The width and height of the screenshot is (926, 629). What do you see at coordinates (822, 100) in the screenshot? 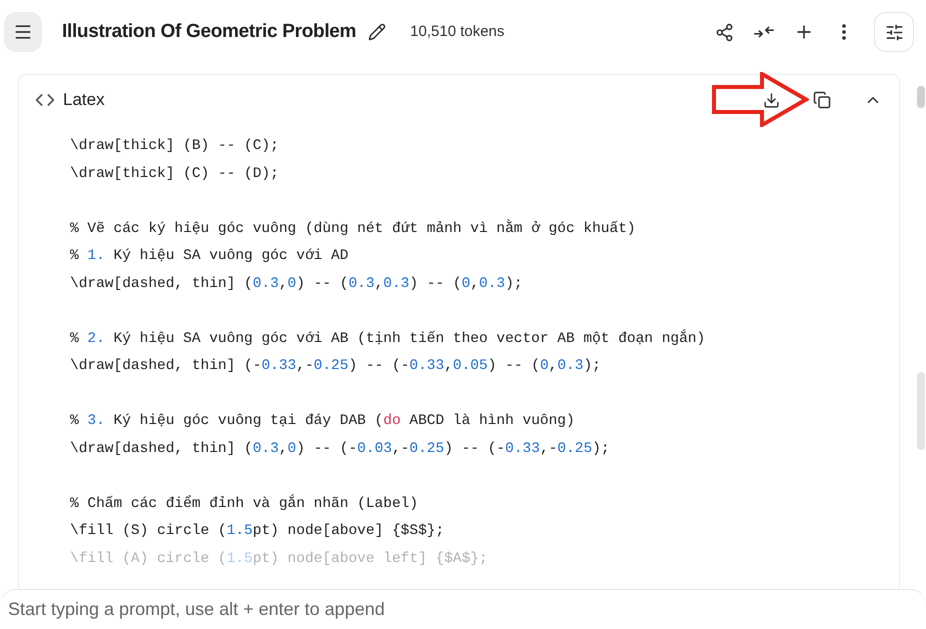
I see `copy-icon` at bounding box center [822, 100].